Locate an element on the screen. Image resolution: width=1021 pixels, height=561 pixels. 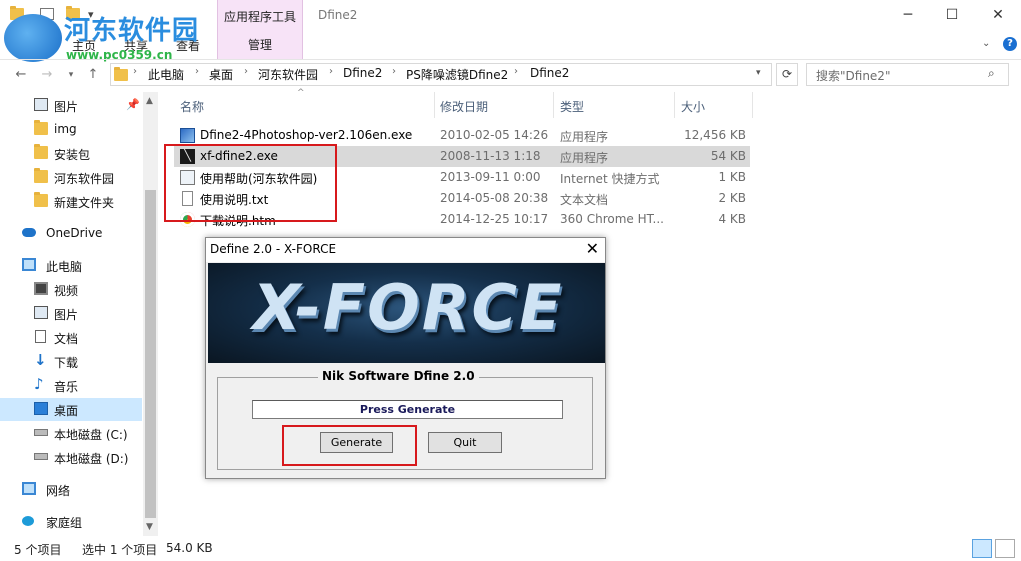
column-name: 名称 is located at coordinates (192, 106).